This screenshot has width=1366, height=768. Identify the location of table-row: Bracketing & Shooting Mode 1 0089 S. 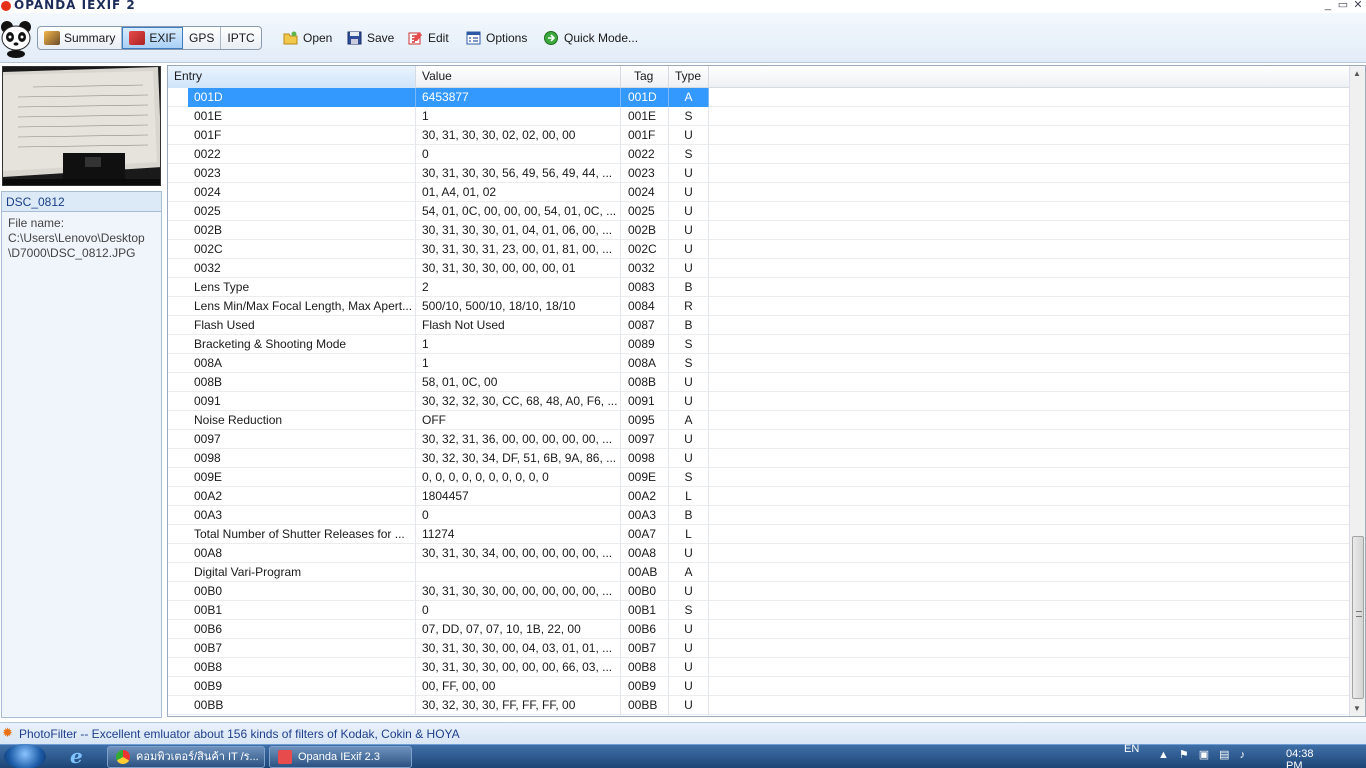
(758, 344).